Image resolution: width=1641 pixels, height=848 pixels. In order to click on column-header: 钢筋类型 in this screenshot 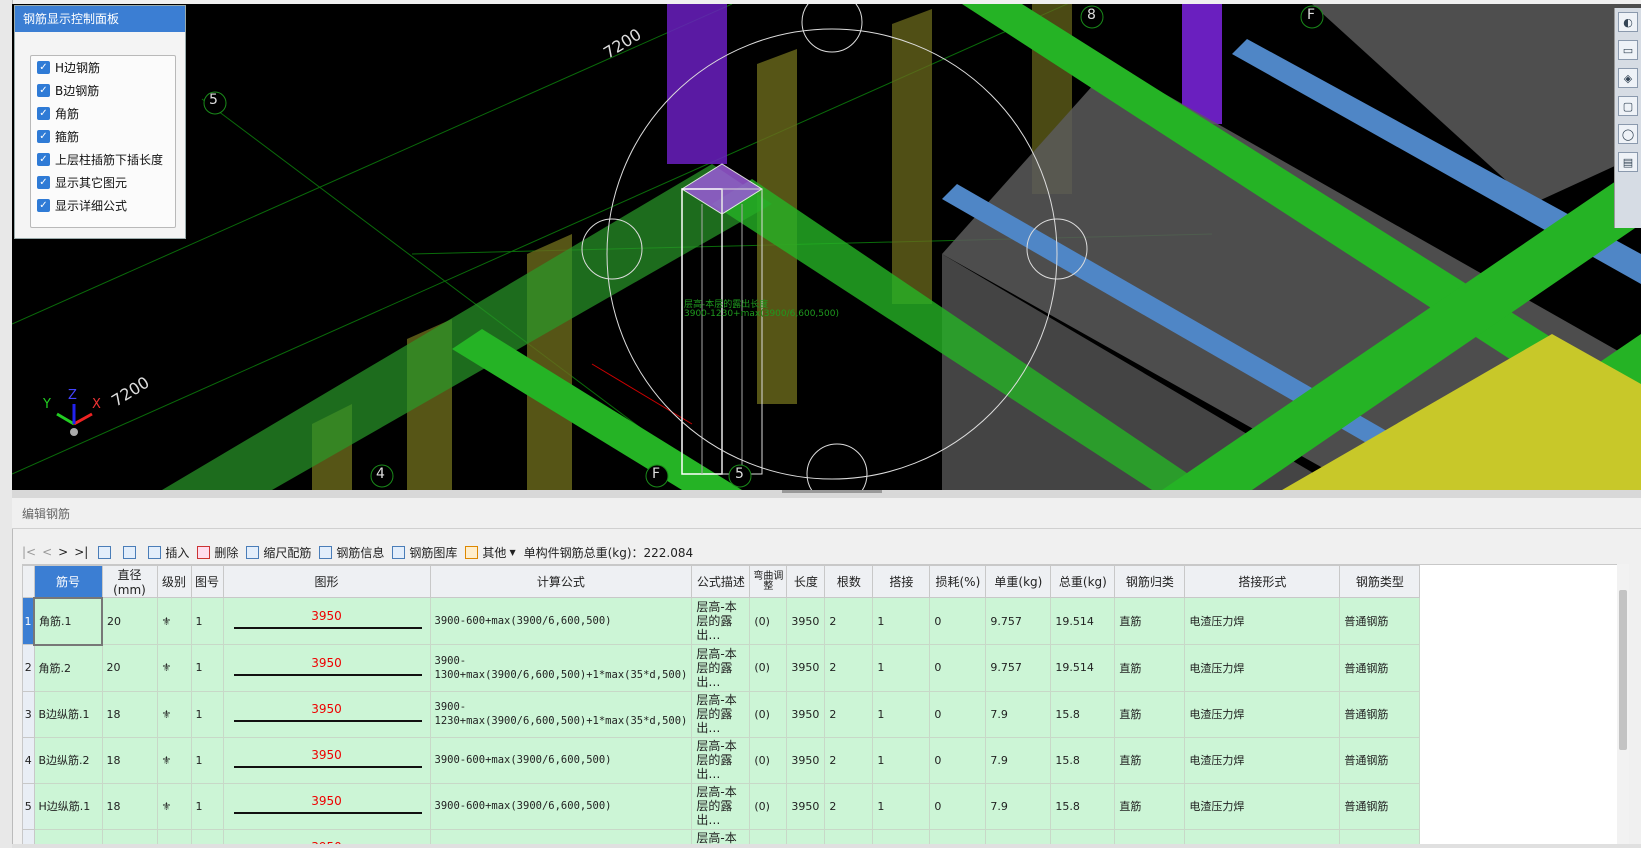, I will do `click(1380, 581)`.